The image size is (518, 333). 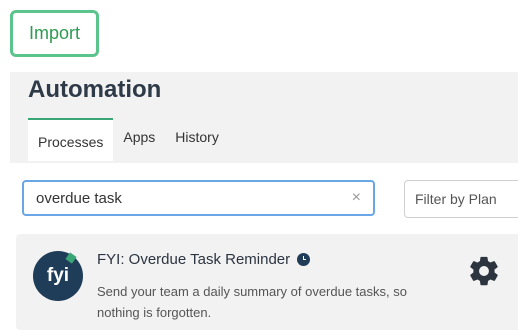 I want to click on clear-icon: ×, so click(x=356, y=198).